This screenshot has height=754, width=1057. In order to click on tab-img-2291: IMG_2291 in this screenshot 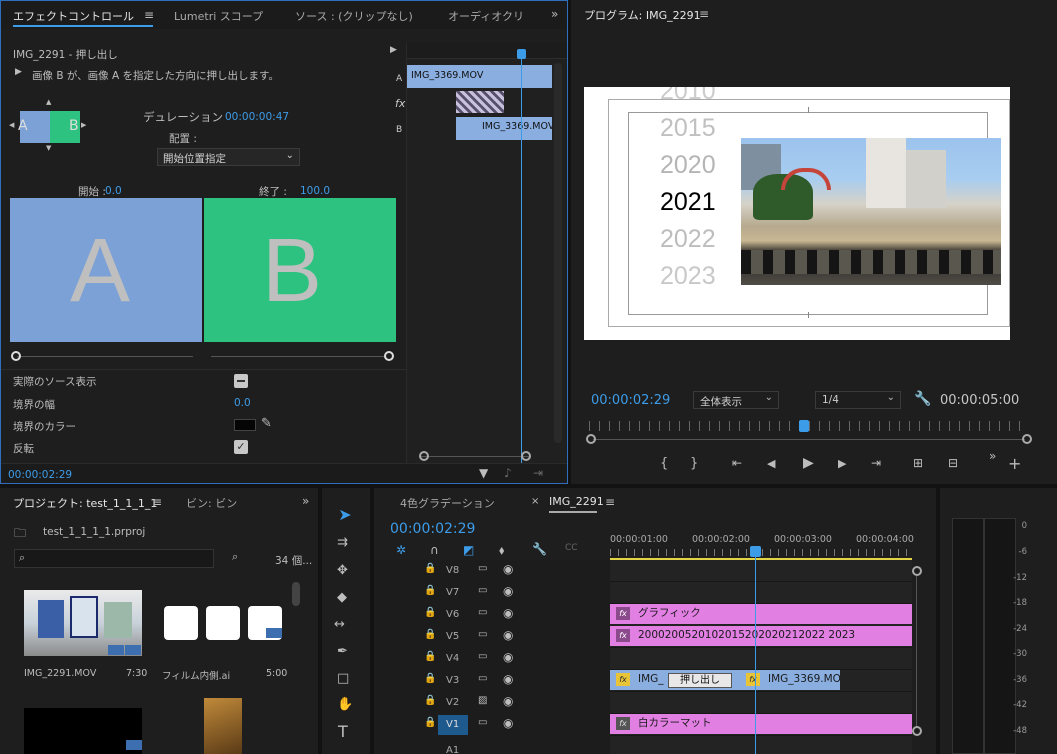, I will do `click(576, 501)`.